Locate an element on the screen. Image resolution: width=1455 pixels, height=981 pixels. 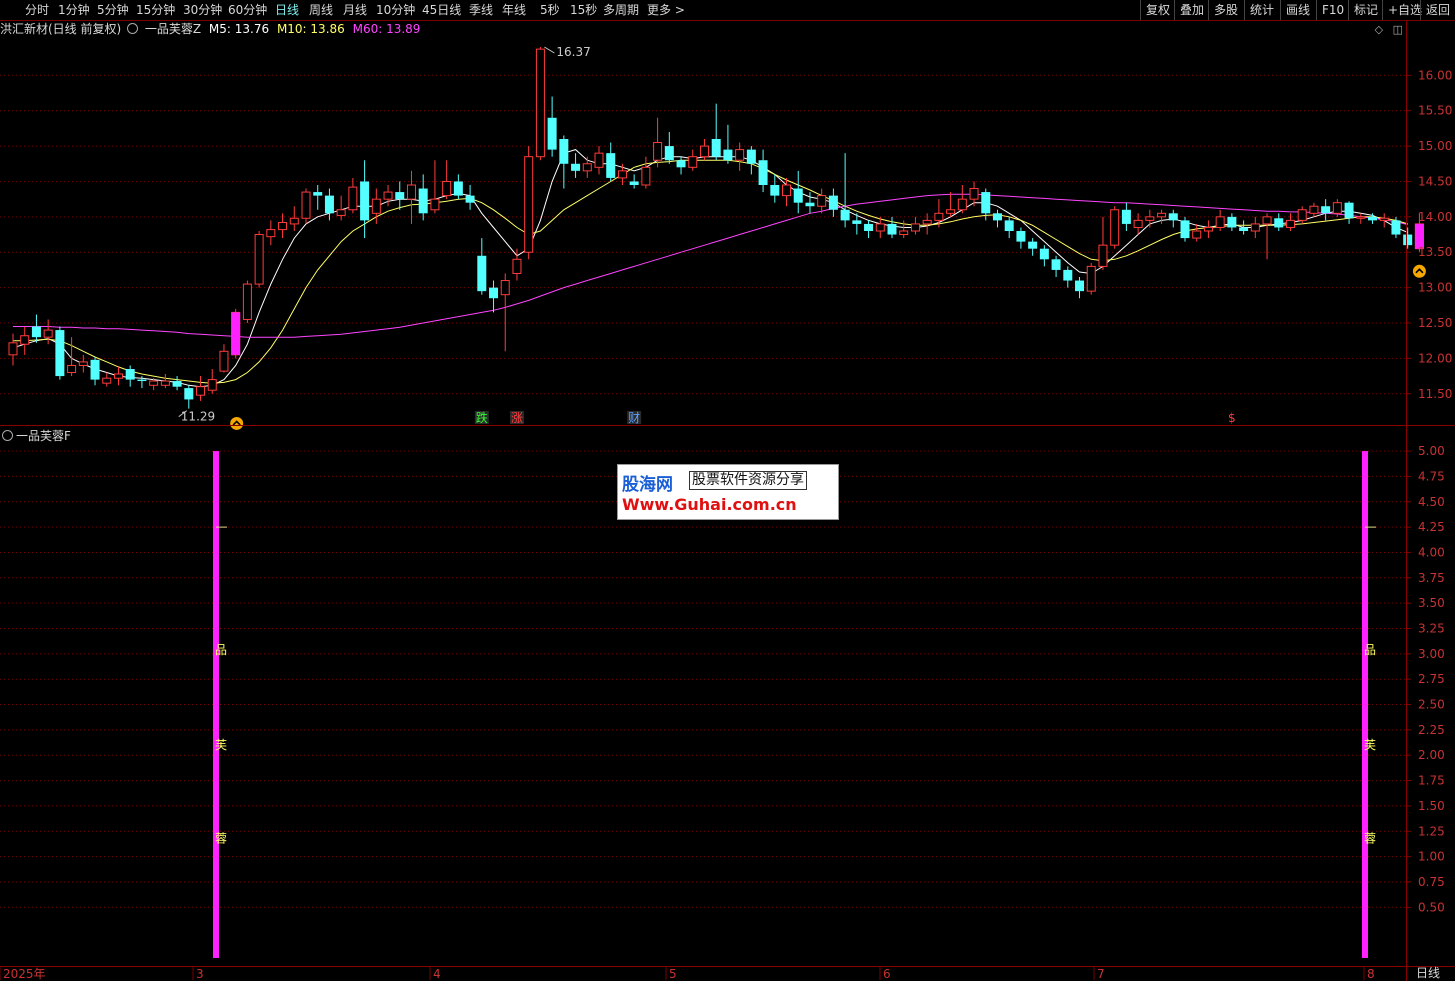
toolbar-button-0: 复权 is located at coordinates (1157, 10).